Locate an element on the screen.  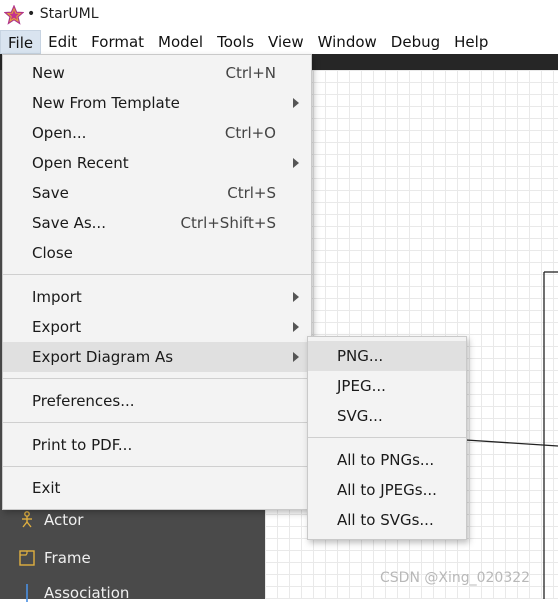
menu-format: Format is located at coordinates (117, 42).